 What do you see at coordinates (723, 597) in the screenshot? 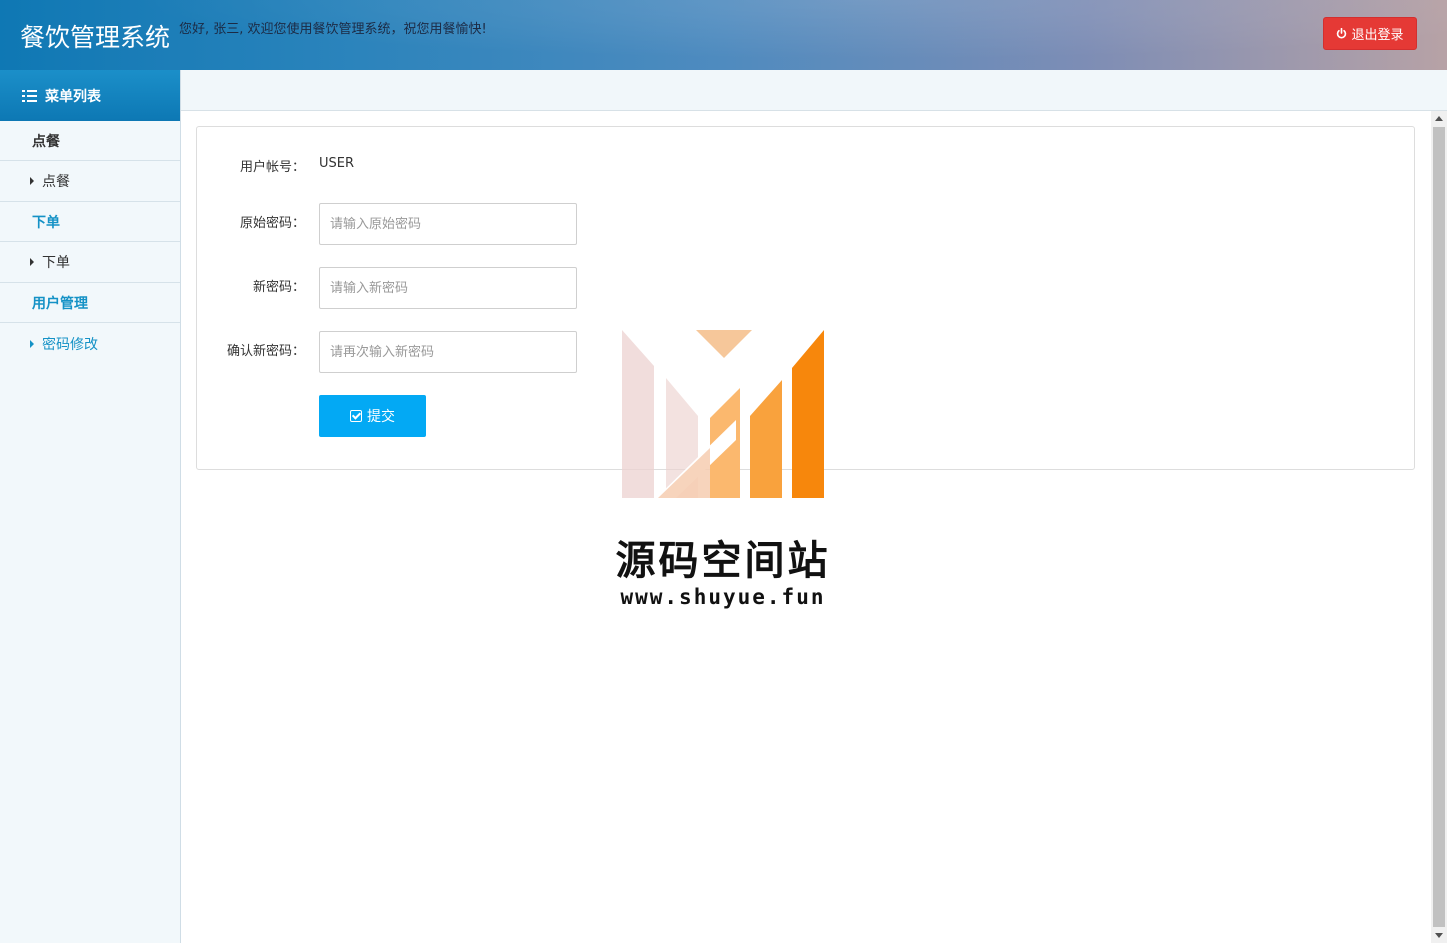
I see `watermark-url: www.shuyue.fun` at bounding box center [723, 597].